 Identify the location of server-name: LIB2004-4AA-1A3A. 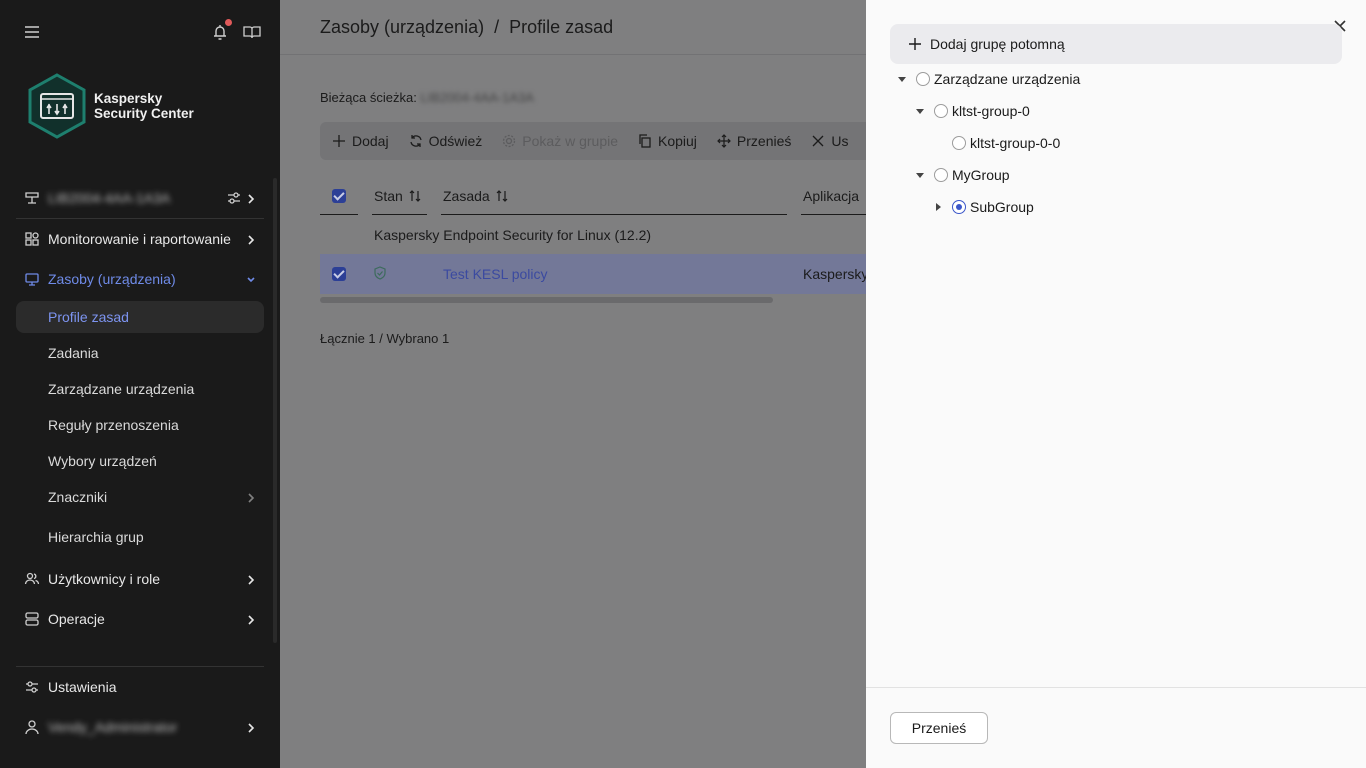
(109, 198).